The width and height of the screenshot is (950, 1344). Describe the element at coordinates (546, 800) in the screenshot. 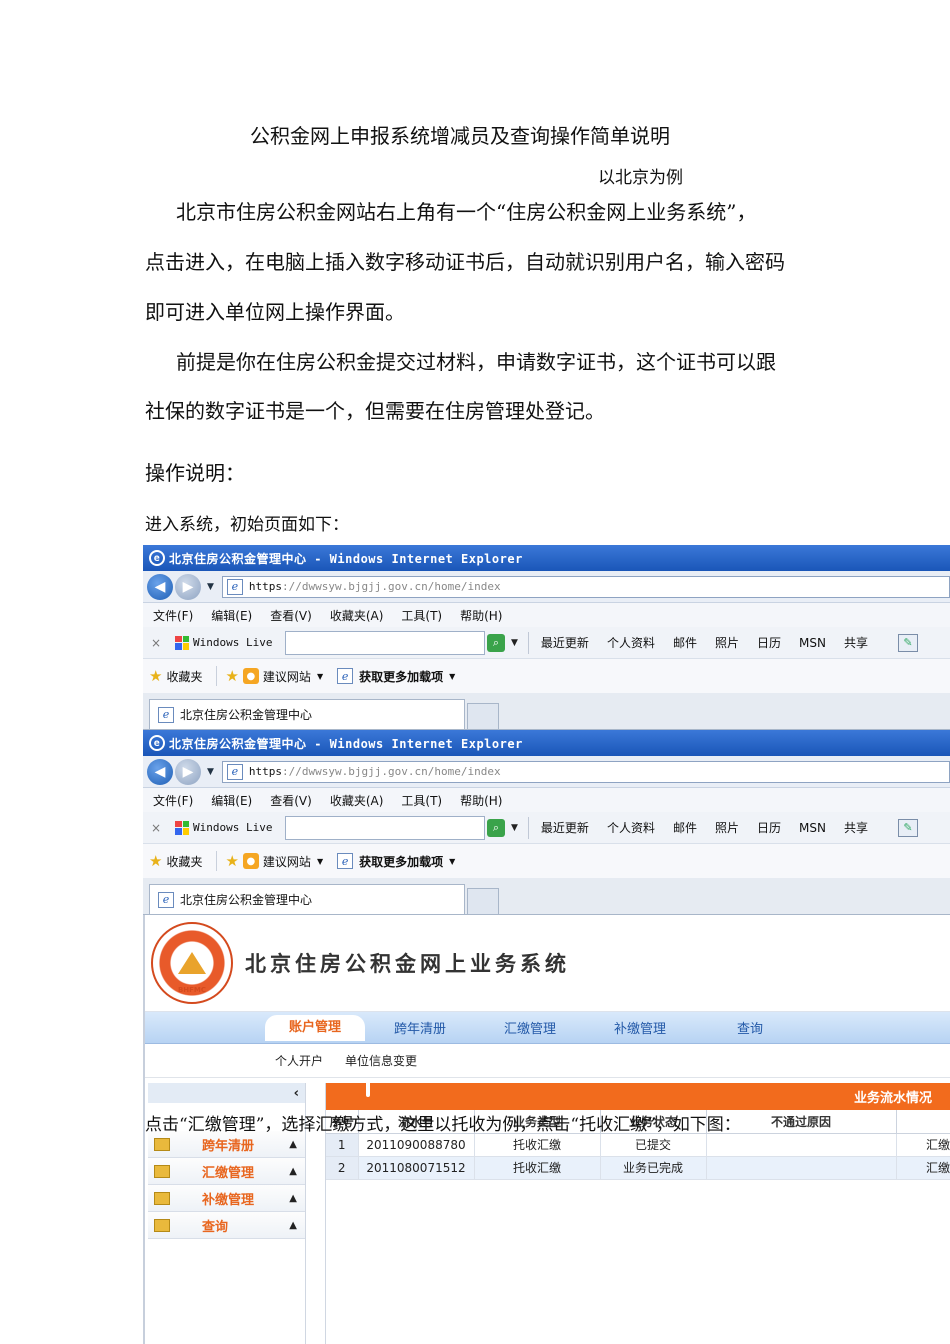

I see `ie-menubar: 文件(F) 编辑(E) 查看(V) 收藏夹(A) 工具(T) 帮助(H)` at that location.